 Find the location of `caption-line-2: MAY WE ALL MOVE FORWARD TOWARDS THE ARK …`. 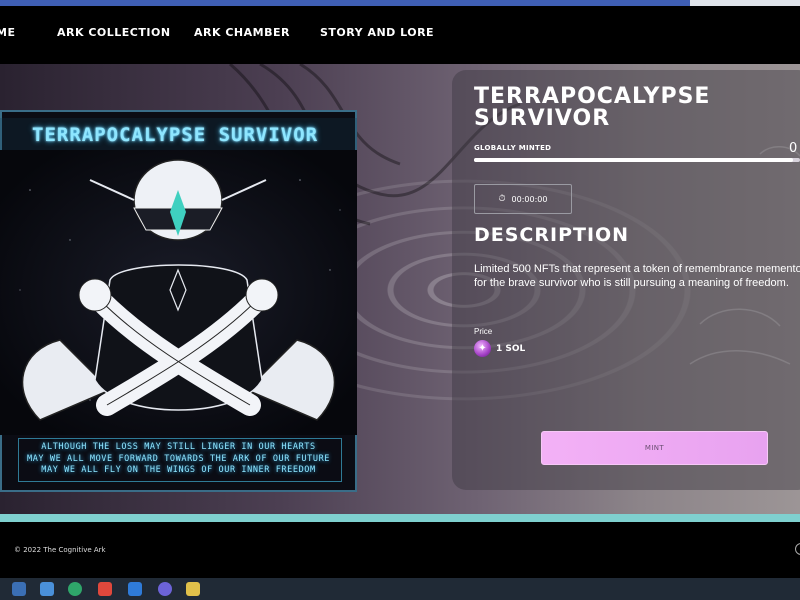

caption-line-2: MAY WE ALL MOVE FORWARD TOWARDS THE ARK … is located at coordinates (178, 458).